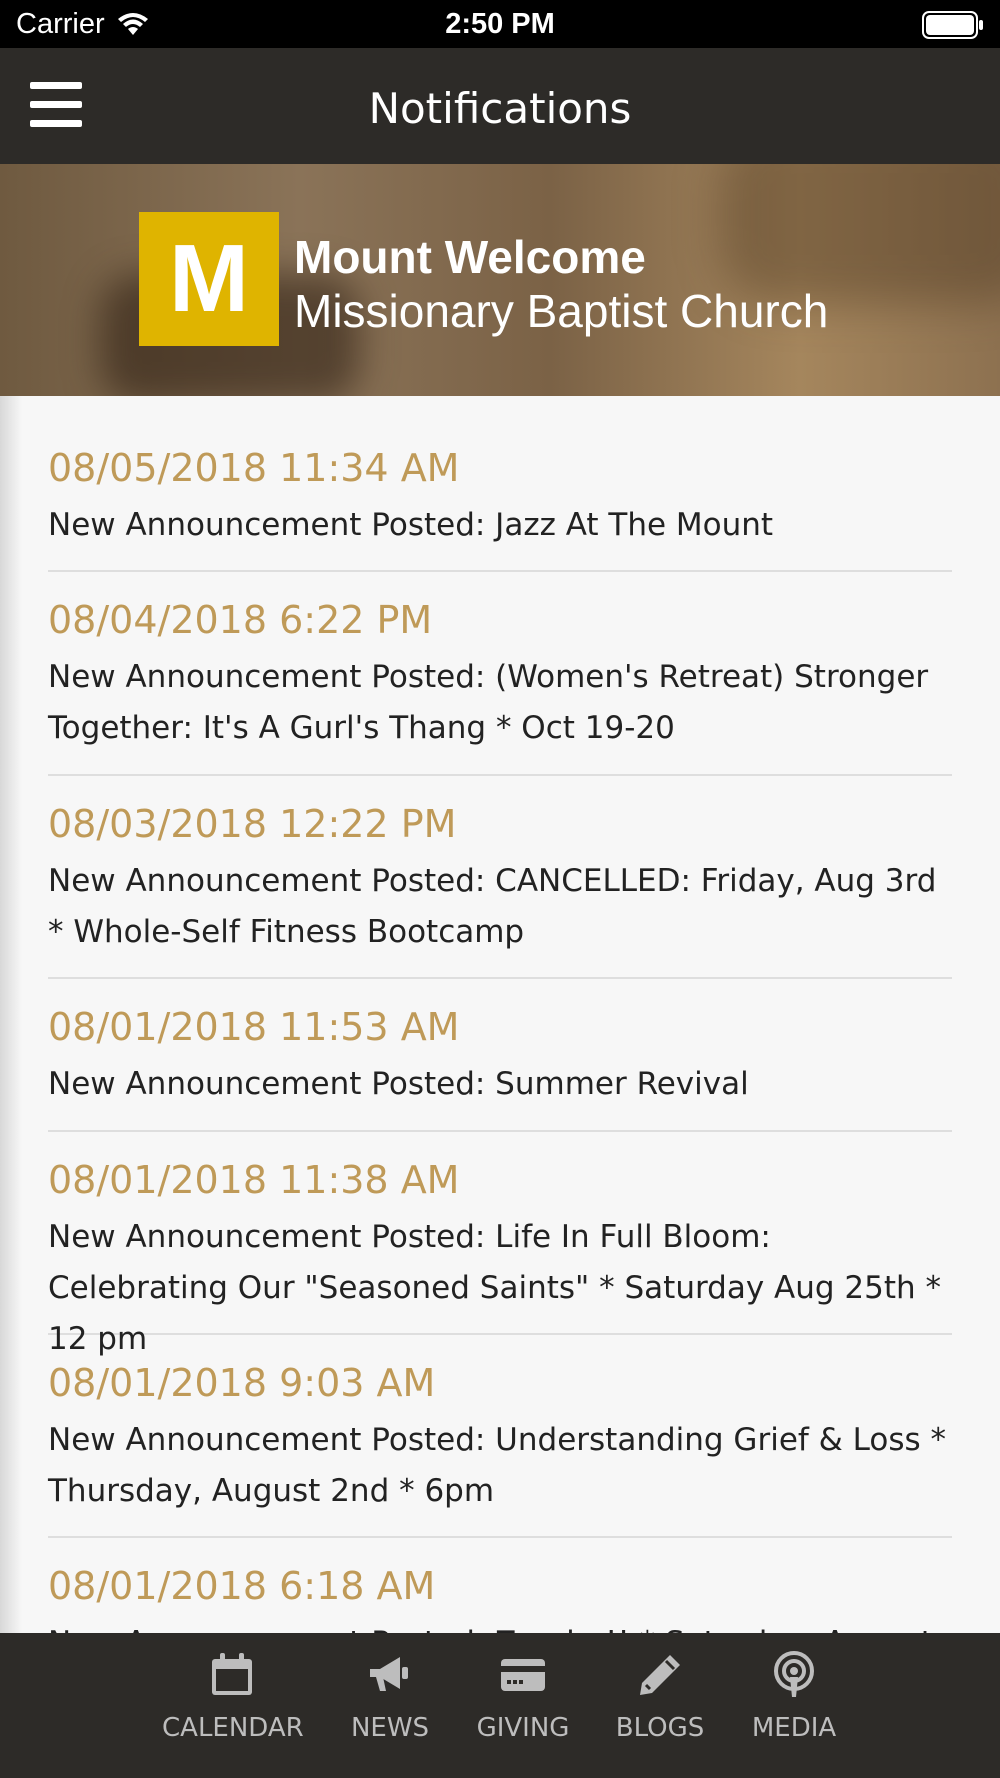 The width and height of the screenshot is (1000, 1778). I want to click on tab-news: NEWS, so click(390, 1697).